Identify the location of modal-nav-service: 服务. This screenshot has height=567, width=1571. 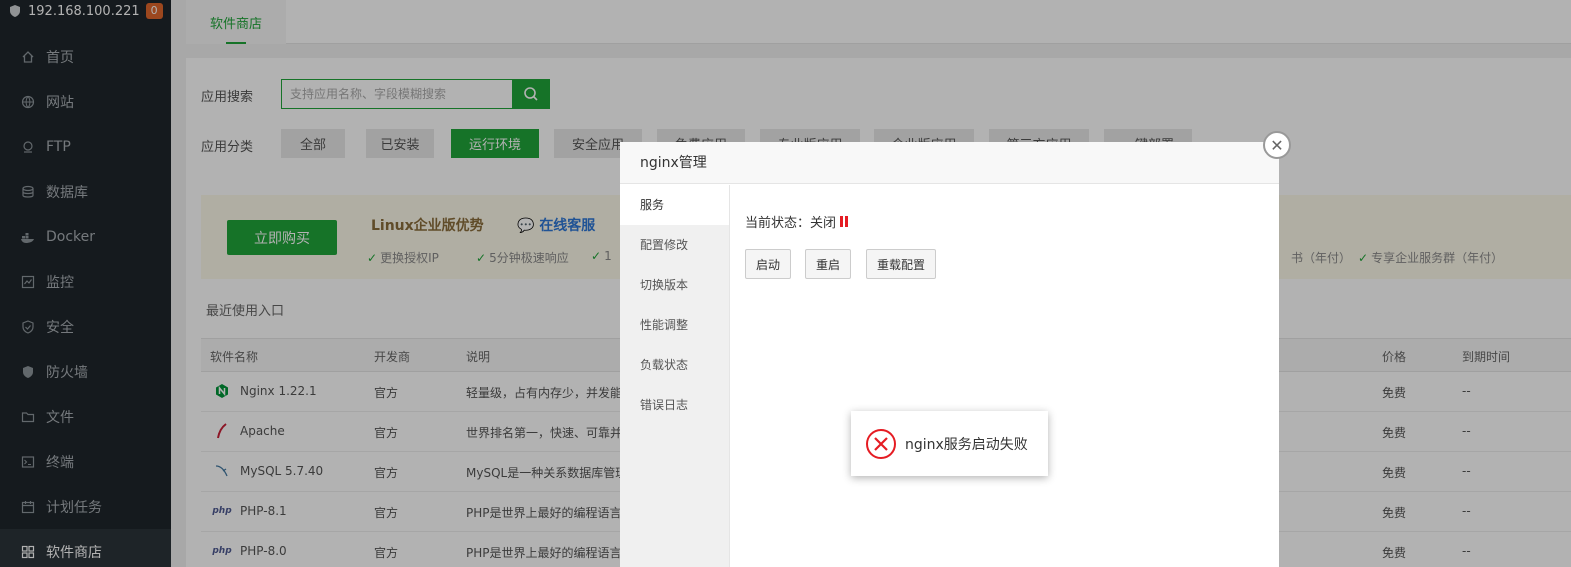
(674, 205).